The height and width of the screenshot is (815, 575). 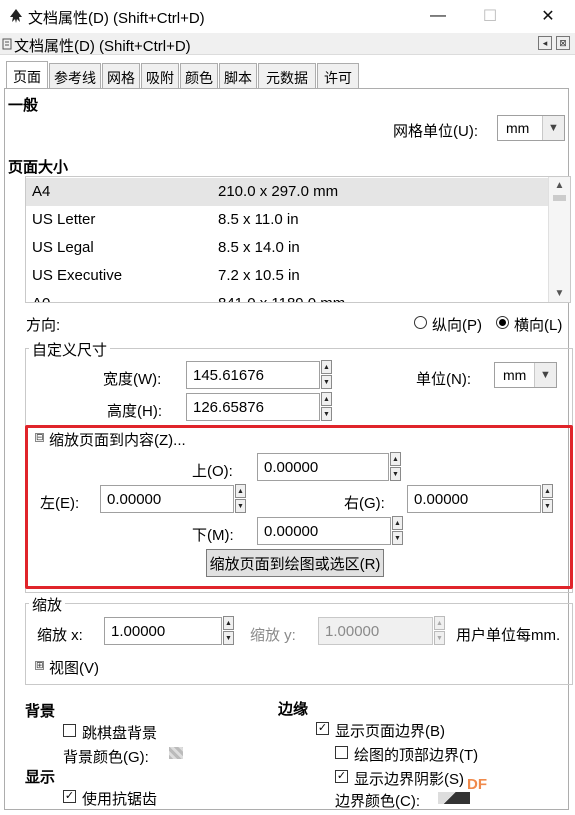 I want to click on maximize-button: ☐, so click(x=490, y=16).